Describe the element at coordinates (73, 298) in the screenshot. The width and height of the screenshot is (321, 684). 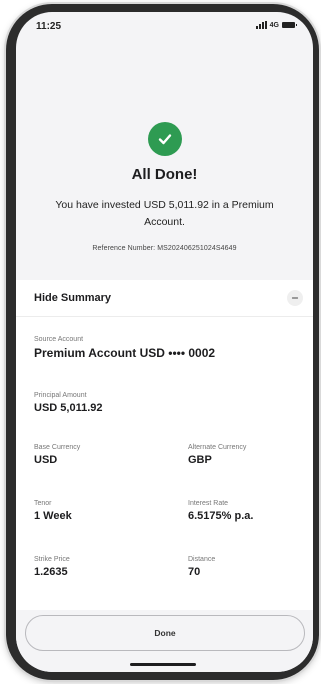
I see `summary-toggle-label: Hide Summary` at that location.